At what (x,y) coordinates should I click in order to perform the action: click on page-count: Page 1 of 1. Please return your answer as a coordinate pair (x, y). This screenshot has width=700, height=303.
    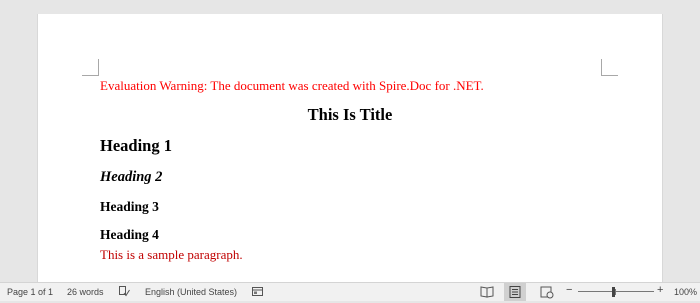
    Looking at the image, I should click on (30, 292).